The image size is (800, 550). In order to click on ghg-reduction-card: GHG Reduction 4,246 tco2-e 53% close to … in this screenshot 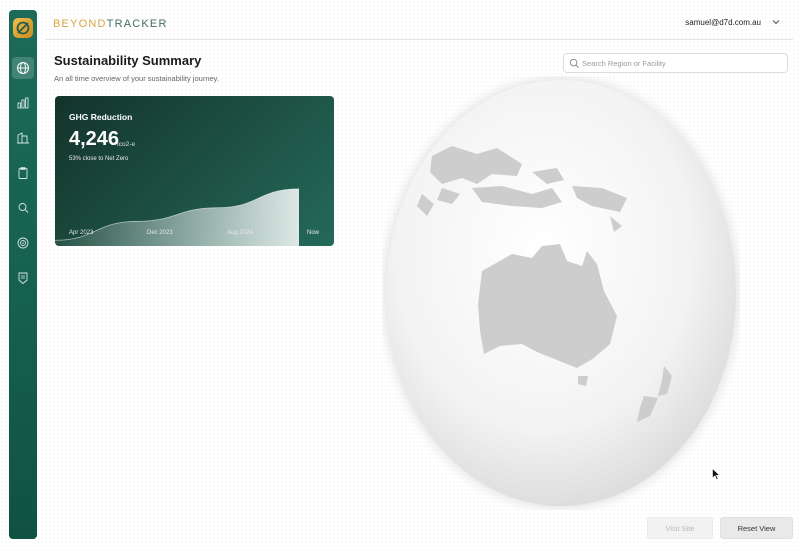, I will do `click(194, 171)`.